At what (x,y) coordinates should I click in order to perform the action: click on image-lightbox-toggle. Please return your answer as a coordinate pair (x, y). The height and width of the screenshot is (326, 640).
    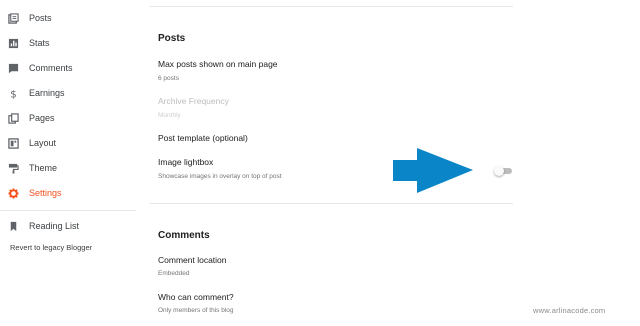
    Looking at the image, I should click on (504, 171).